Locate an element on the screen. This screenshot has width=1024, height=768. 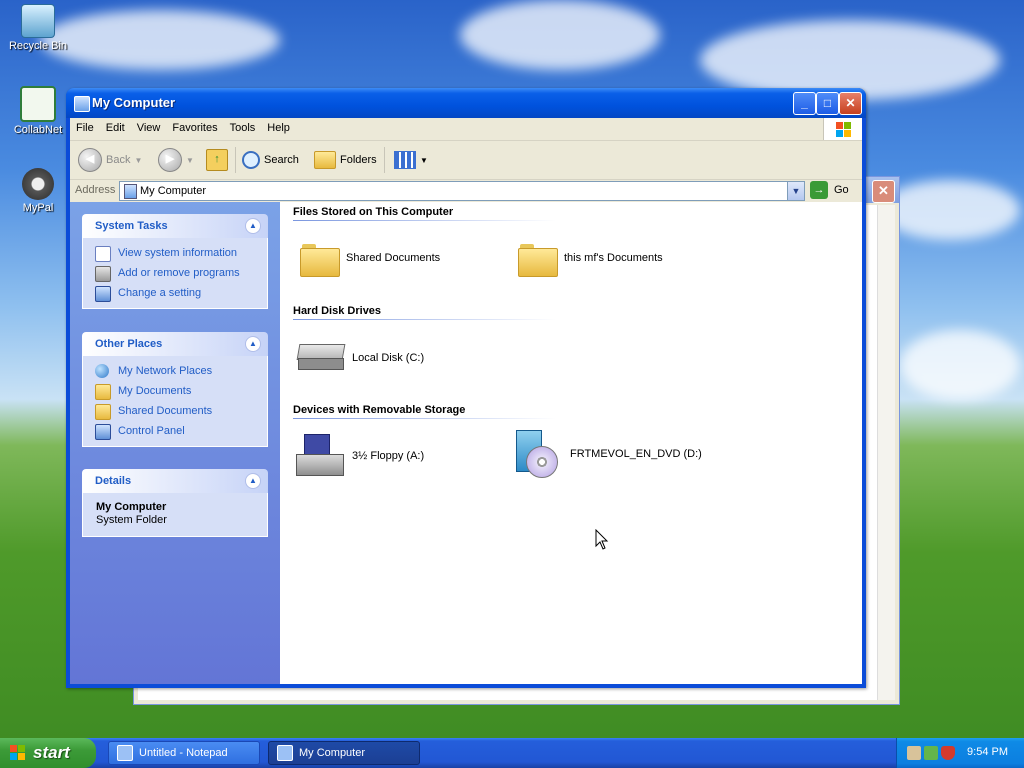
views-button: ▼ is located at coordinates (411, 160).